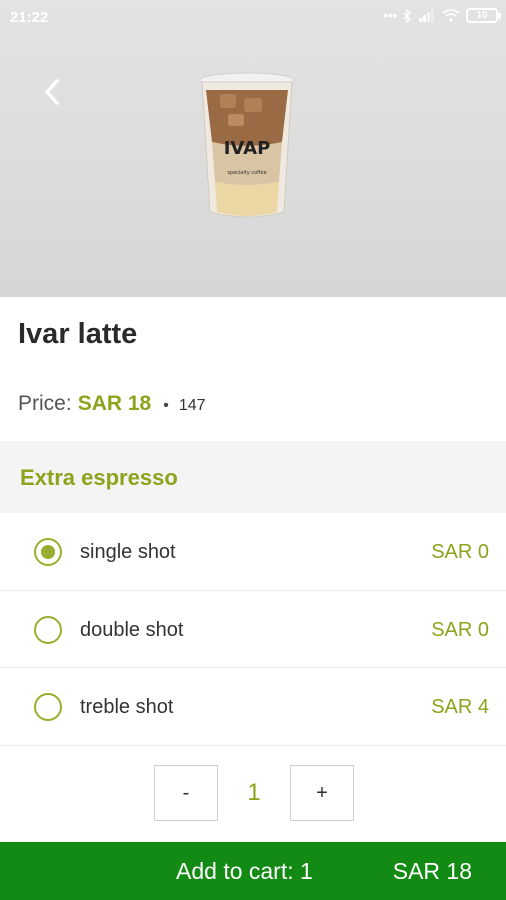  What do you see at coordinates (253, 477) in the screenshot?
I see `extras-section-header: Extra espresso` at bounding box center [253, 477].